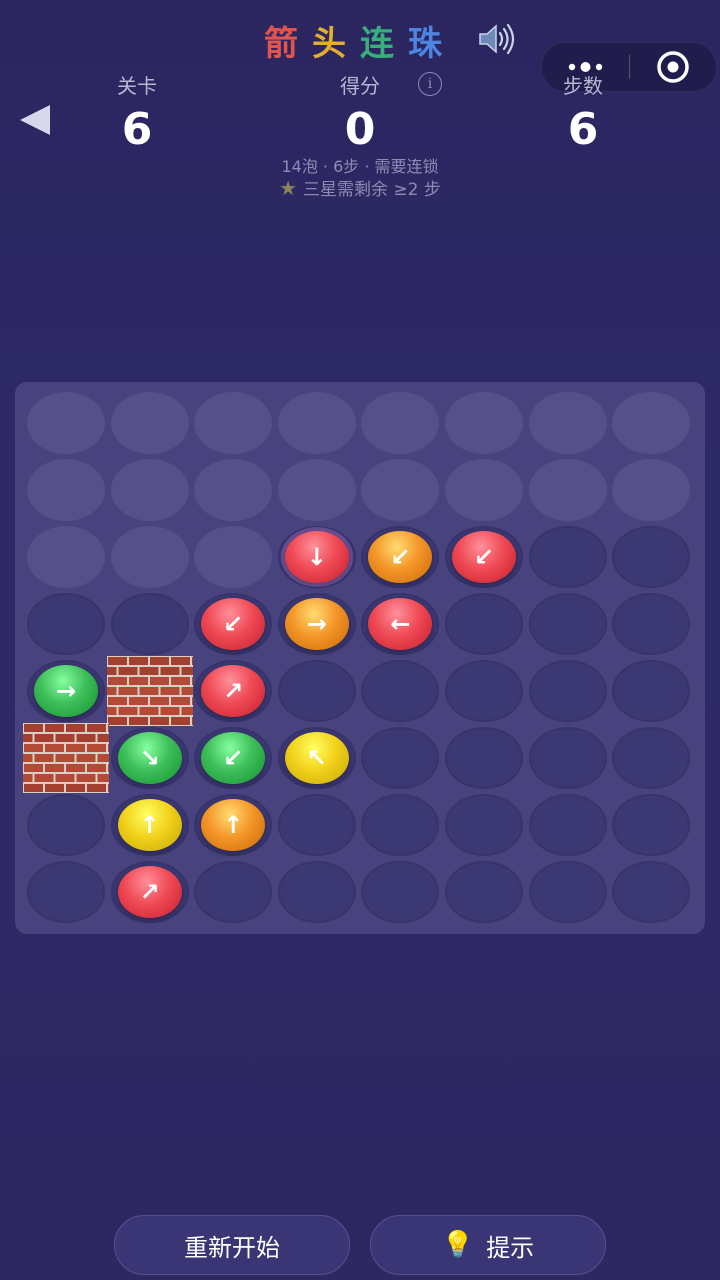 This screenshot has width=720, height=1280. Describe the element at coordinates (360, 166) in the screenshot. I see `level-requirements: 14泡 · 6步 · 需要连锁` at that location.